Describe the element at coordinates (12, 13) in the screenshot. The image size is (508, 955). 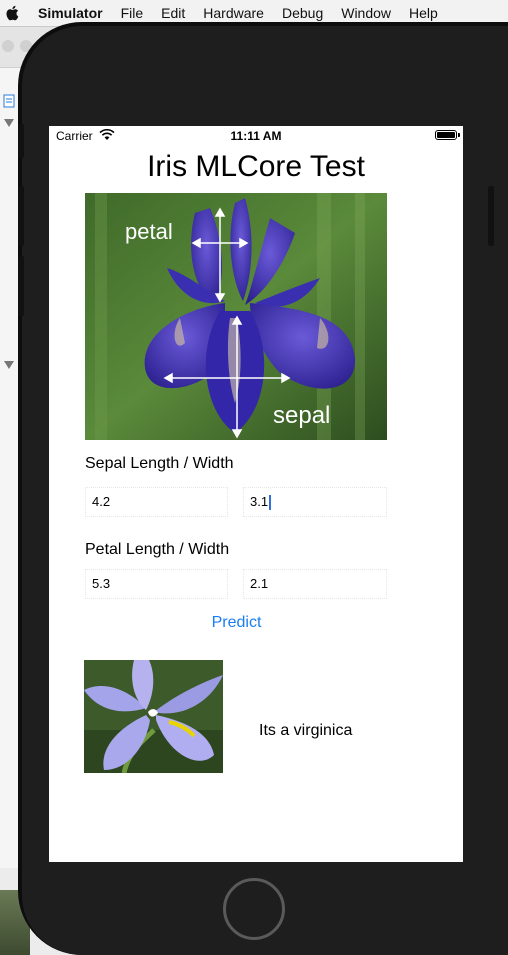
I see `apple-menu-icon` at that location.